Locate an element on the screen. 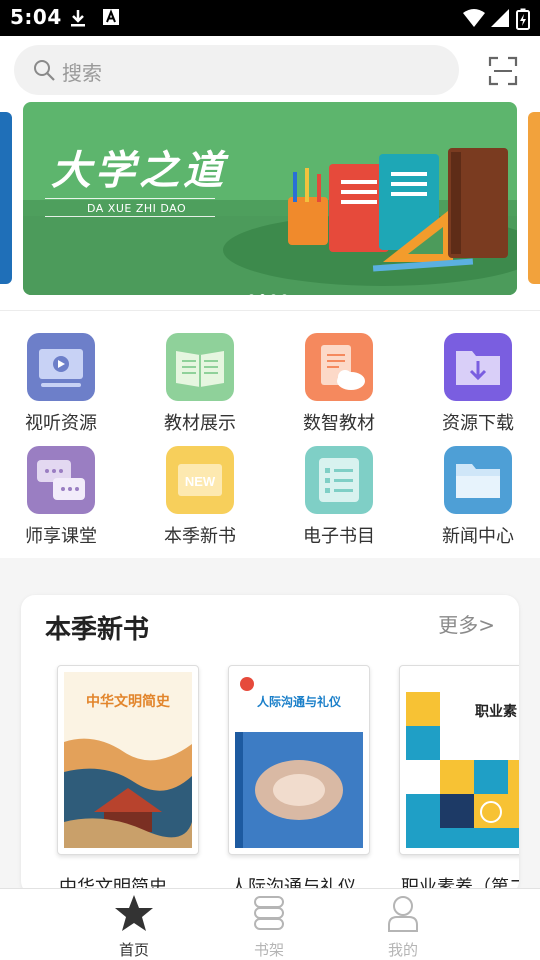 This screenshot has width=540, height=960. banner-subtitle: DA XUE ZHI DAO is located at coordinates (137, 208).